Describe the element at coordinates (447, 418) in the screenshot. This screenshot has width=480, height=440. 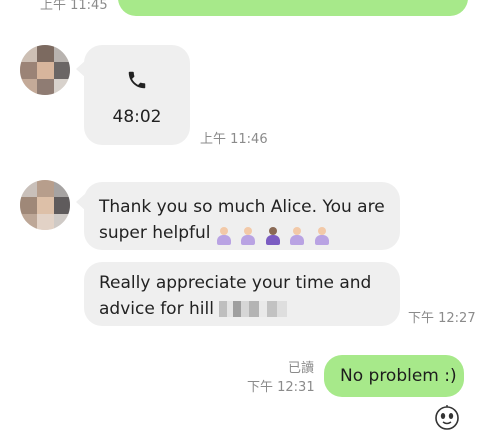
I see `sticker-face-icon` at that location.